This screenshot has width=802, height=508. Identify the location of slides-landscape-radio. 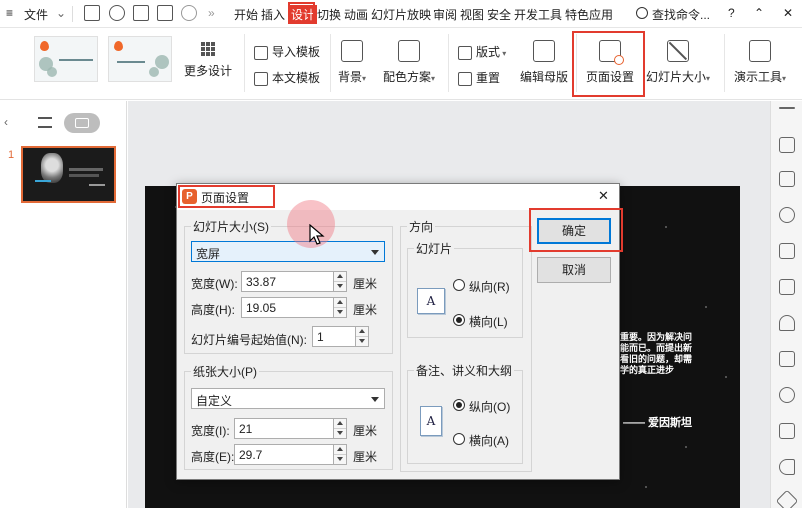
(459, 320).